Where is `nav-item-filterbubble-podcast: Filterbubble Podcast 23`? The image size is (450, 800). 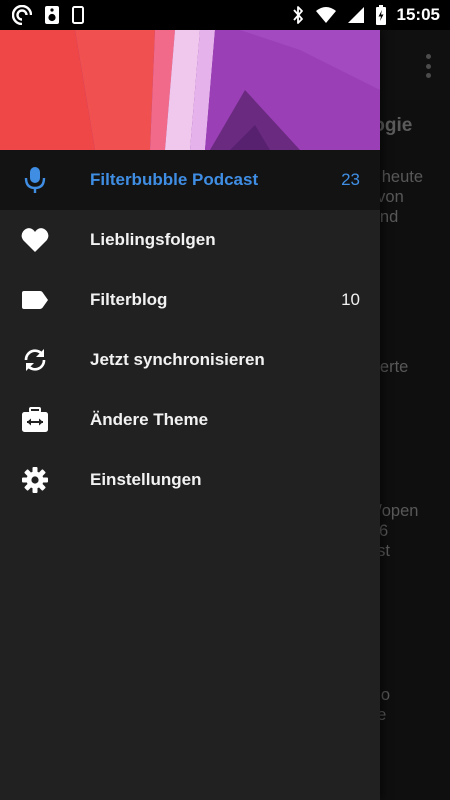
nav-item-filterbubble-podcast: Filterbubble Podcast 23 is located at coordinates (190, 180).